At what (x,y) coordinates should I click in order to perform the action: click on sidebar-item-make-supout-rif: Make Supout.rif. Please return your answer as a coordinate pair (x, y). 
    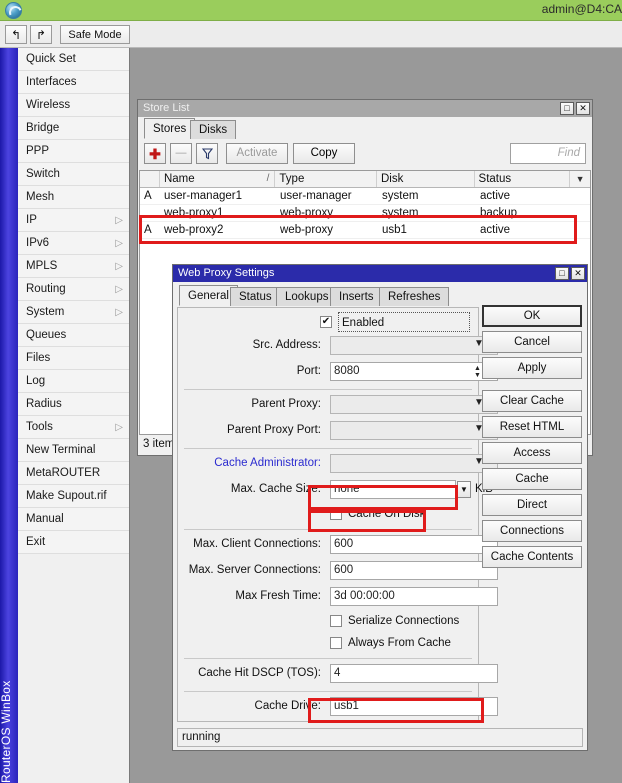
    Looking at the image, I should click on (73, 496).